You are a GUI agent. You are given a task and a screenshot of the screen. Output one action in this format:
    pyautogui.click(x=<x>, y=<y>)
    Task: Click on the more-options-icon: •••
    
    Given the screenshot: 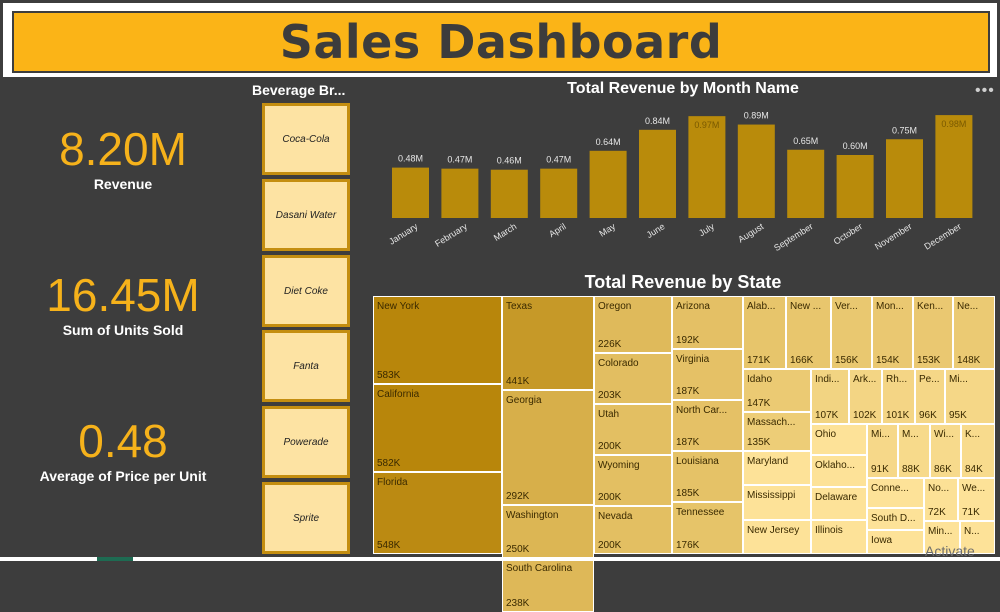 What is the action you would take?
    pyautogui.click(x=985, y=91)
    